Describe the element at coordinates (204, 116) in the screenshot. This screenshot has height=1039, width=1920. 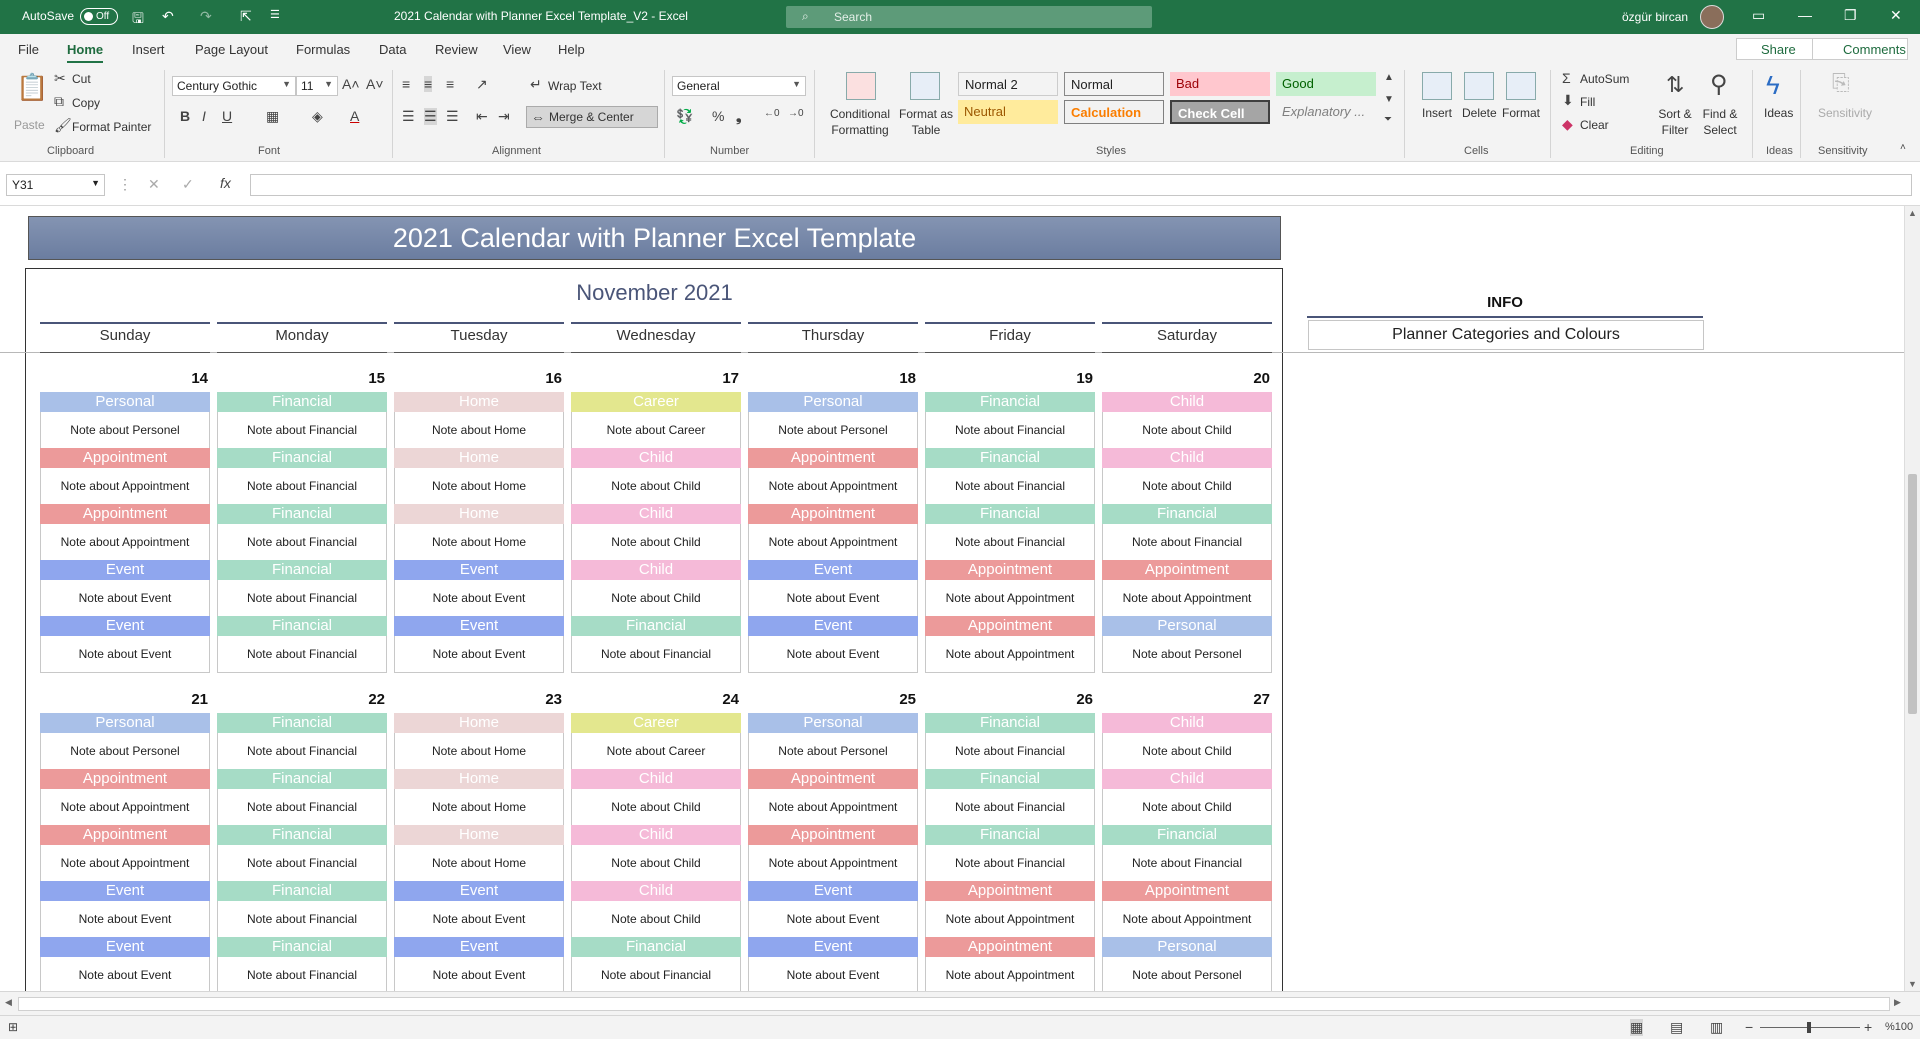
I see `italic-icon: I` at that location.